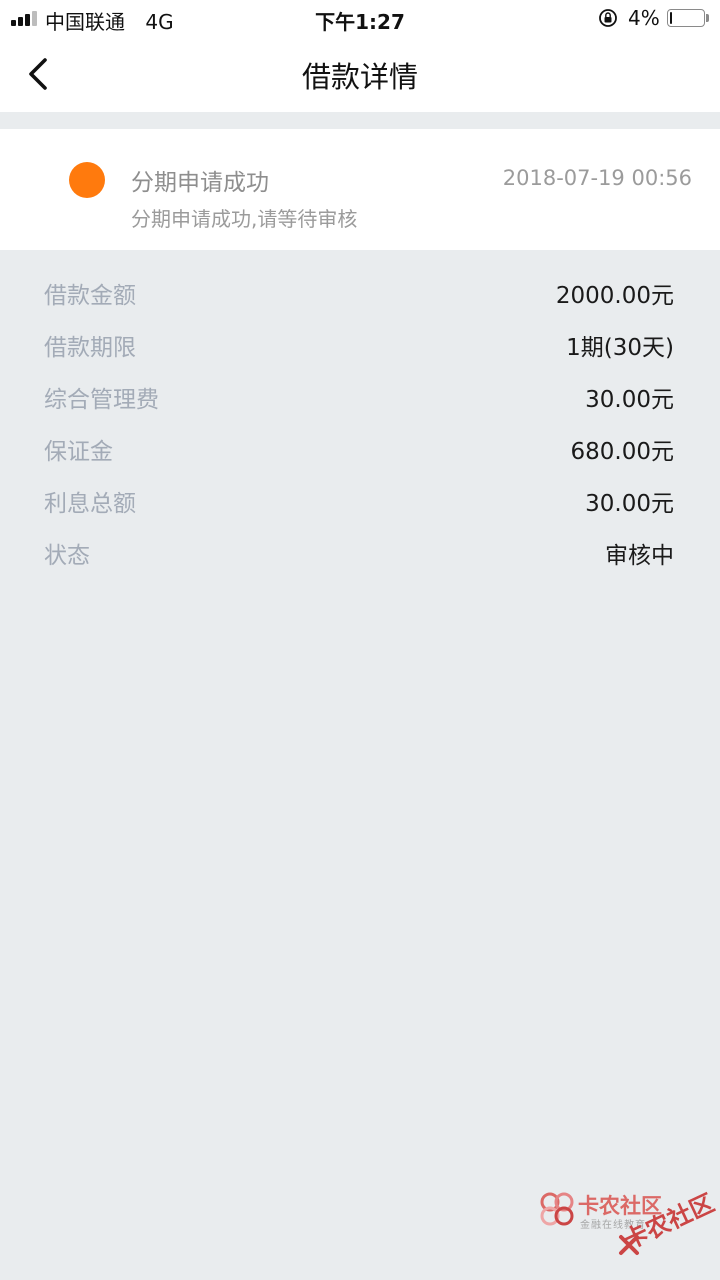  I want to click on status-timestamp: 2018-07-19 00:56, so click(597, 178).